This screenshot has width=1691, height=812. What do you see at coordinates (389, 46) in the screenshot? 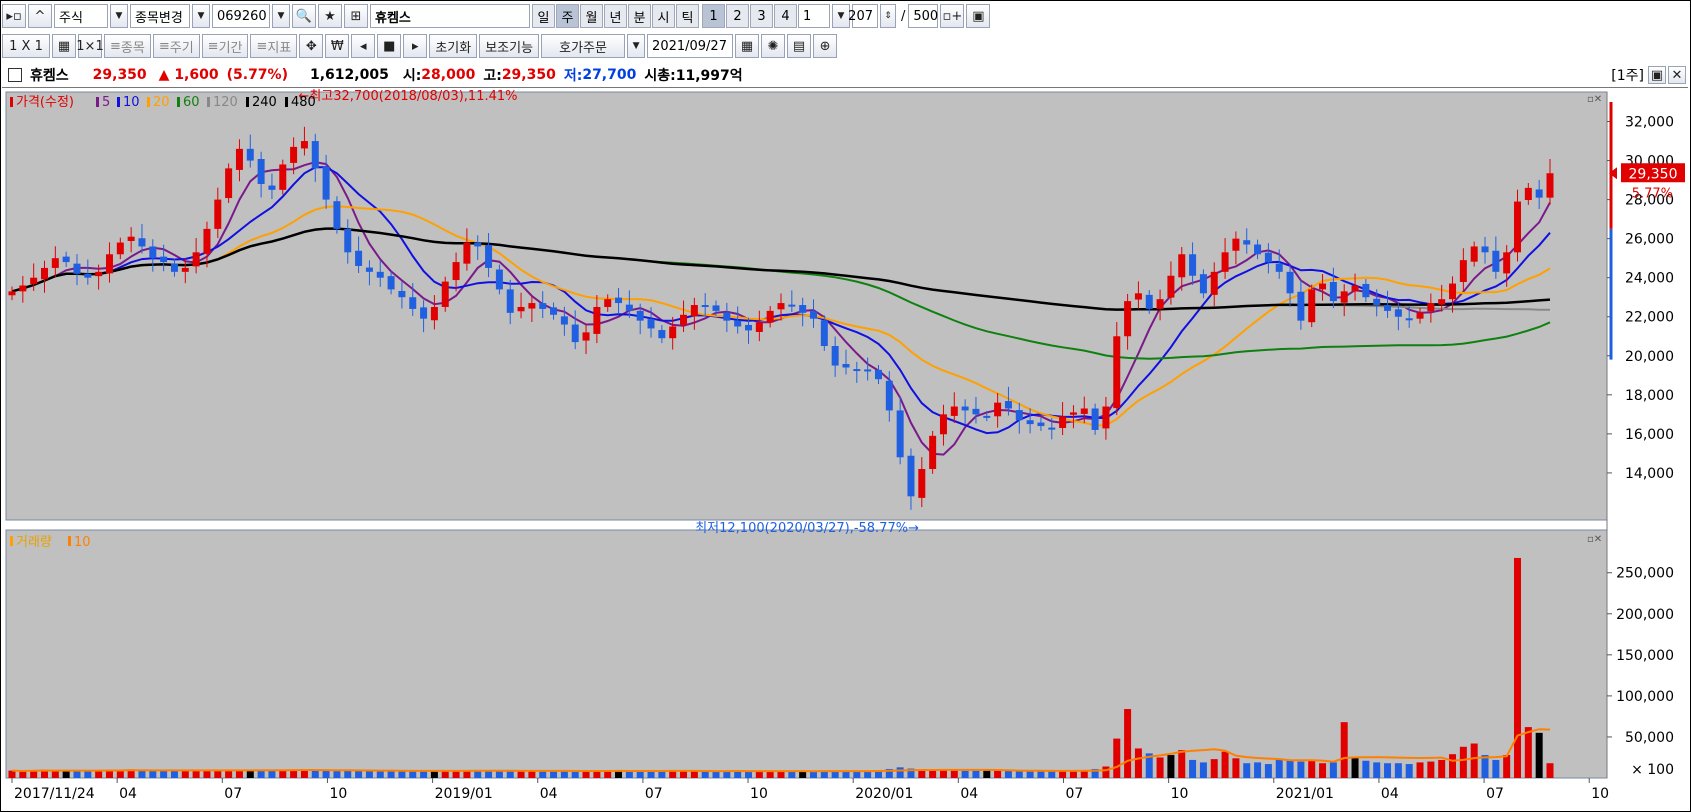
I see `stop-icon: ■` at bounding box center [389, 46].